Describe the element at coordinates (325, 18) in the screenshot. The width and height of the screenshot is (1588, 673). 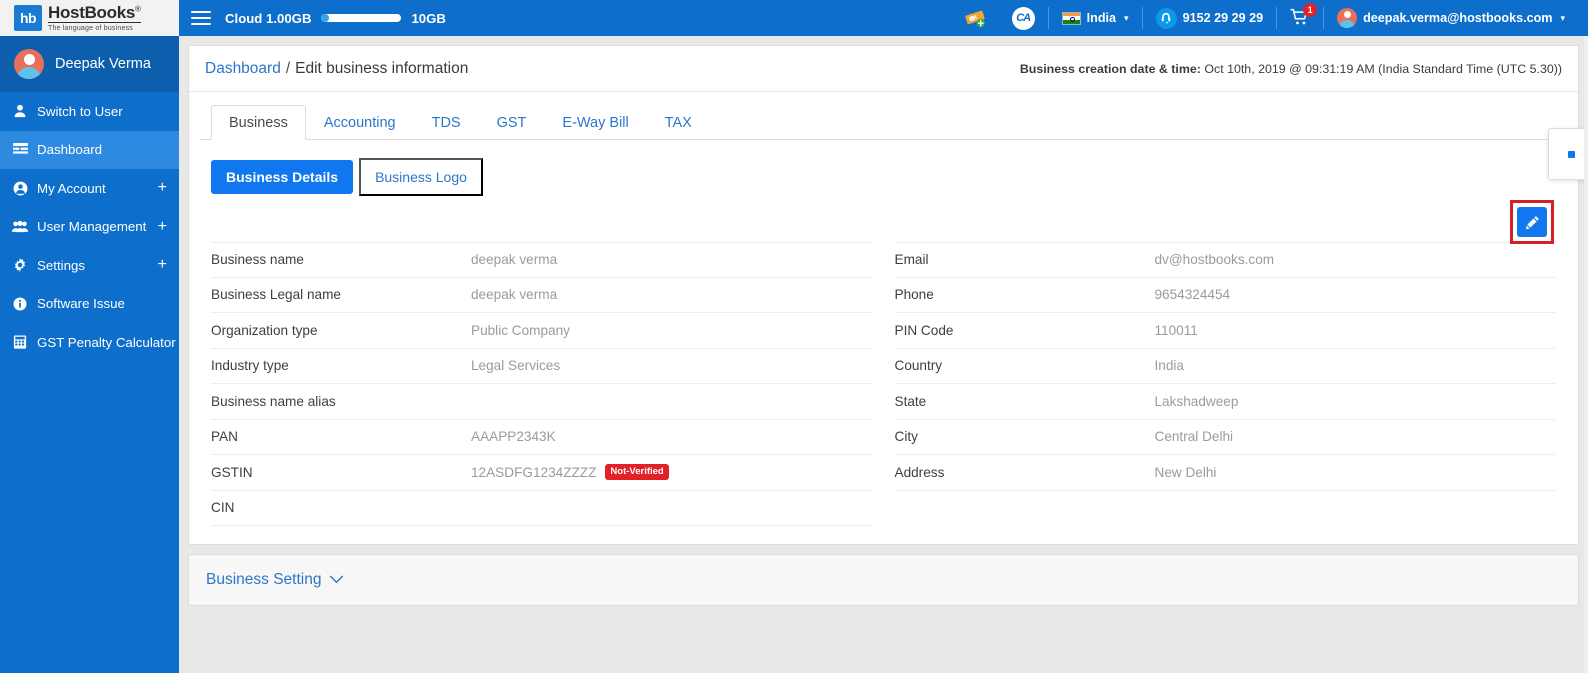
I see `storage-progress-fill` at that location.